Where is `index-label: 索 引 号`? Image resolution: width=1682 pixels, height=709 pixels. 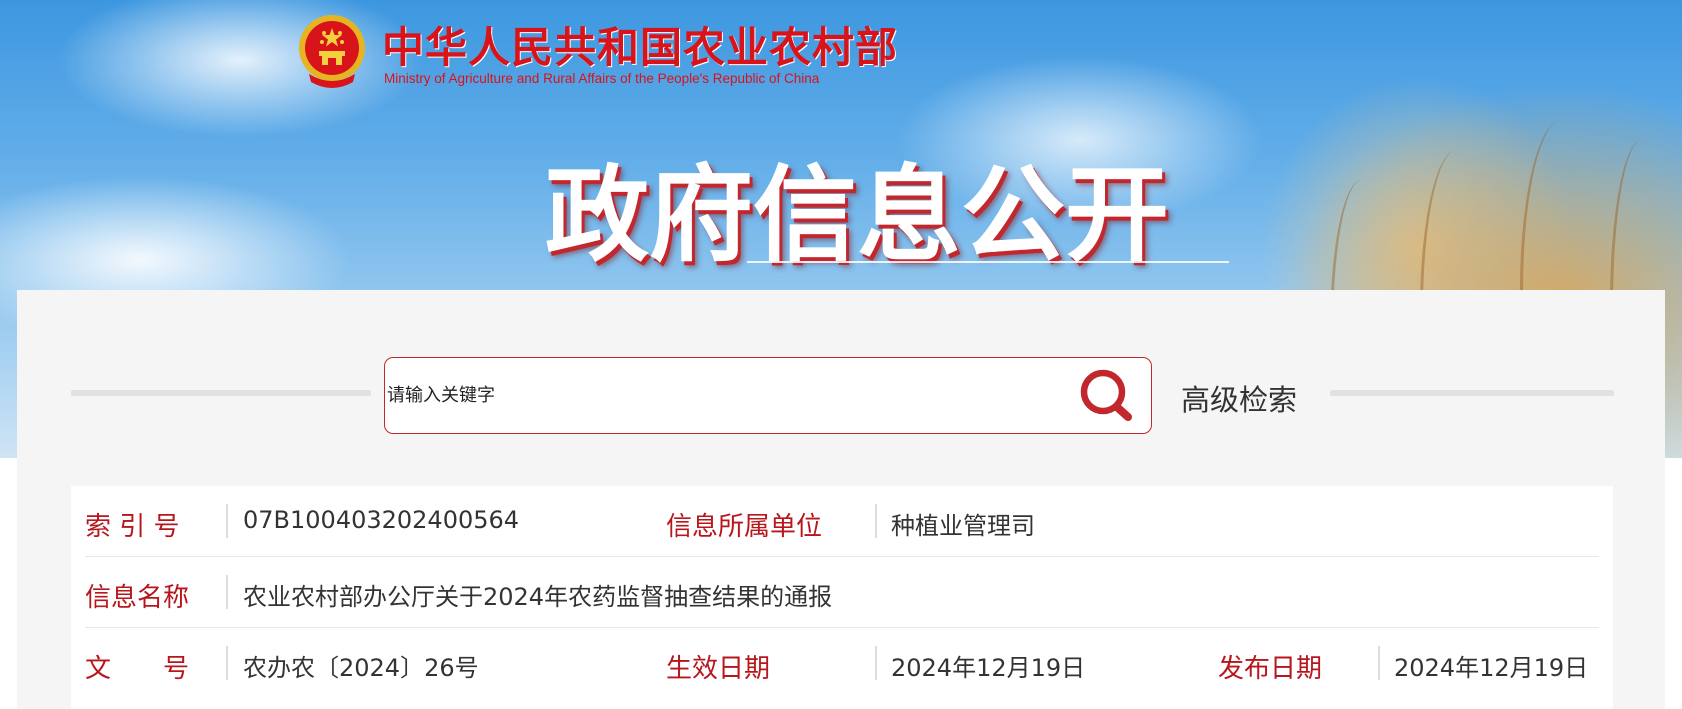 index-label: 索 引 号 is located at coordinates (132, 527).